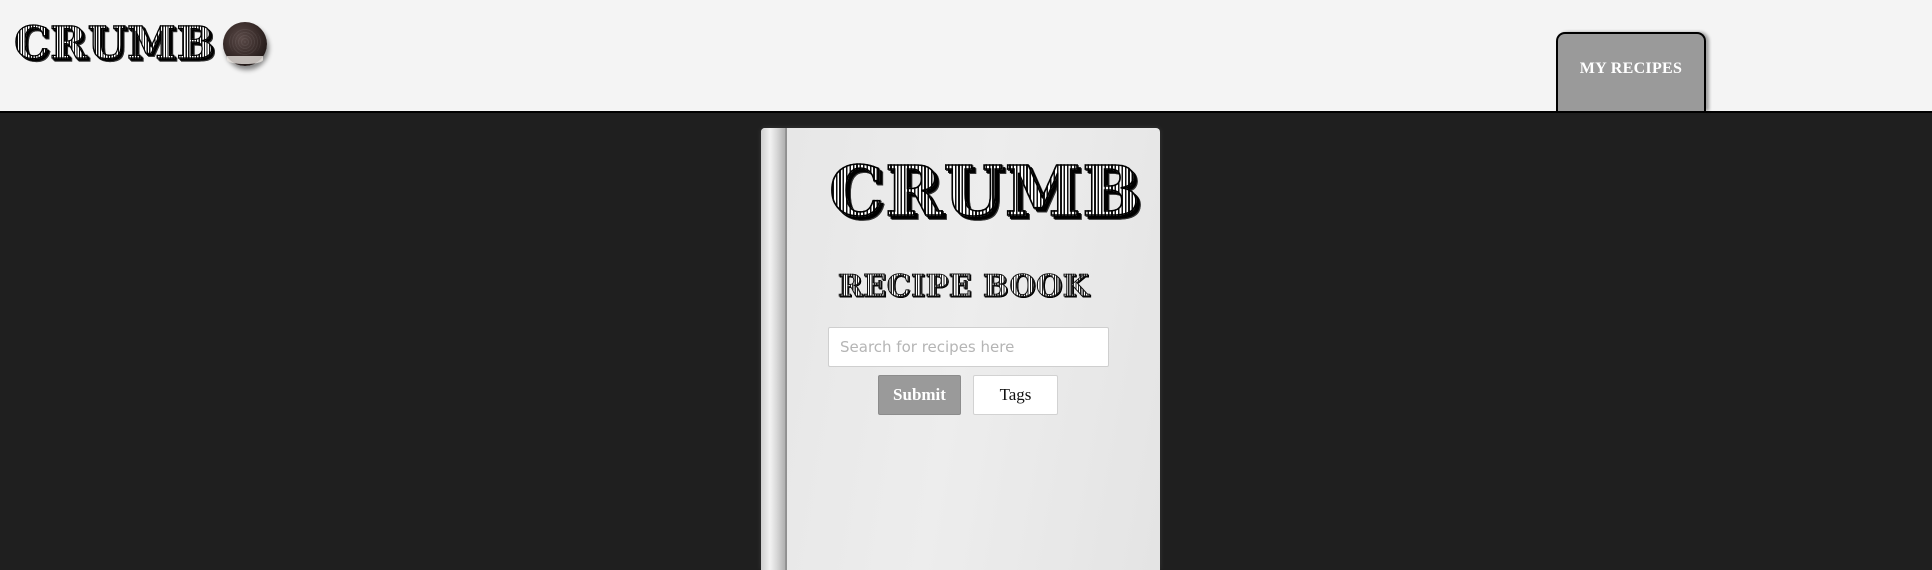  What do you see at coordinates (919, 395) in the screenshot?
I see `submit-button: Submit` at bounding box center [919, 395].